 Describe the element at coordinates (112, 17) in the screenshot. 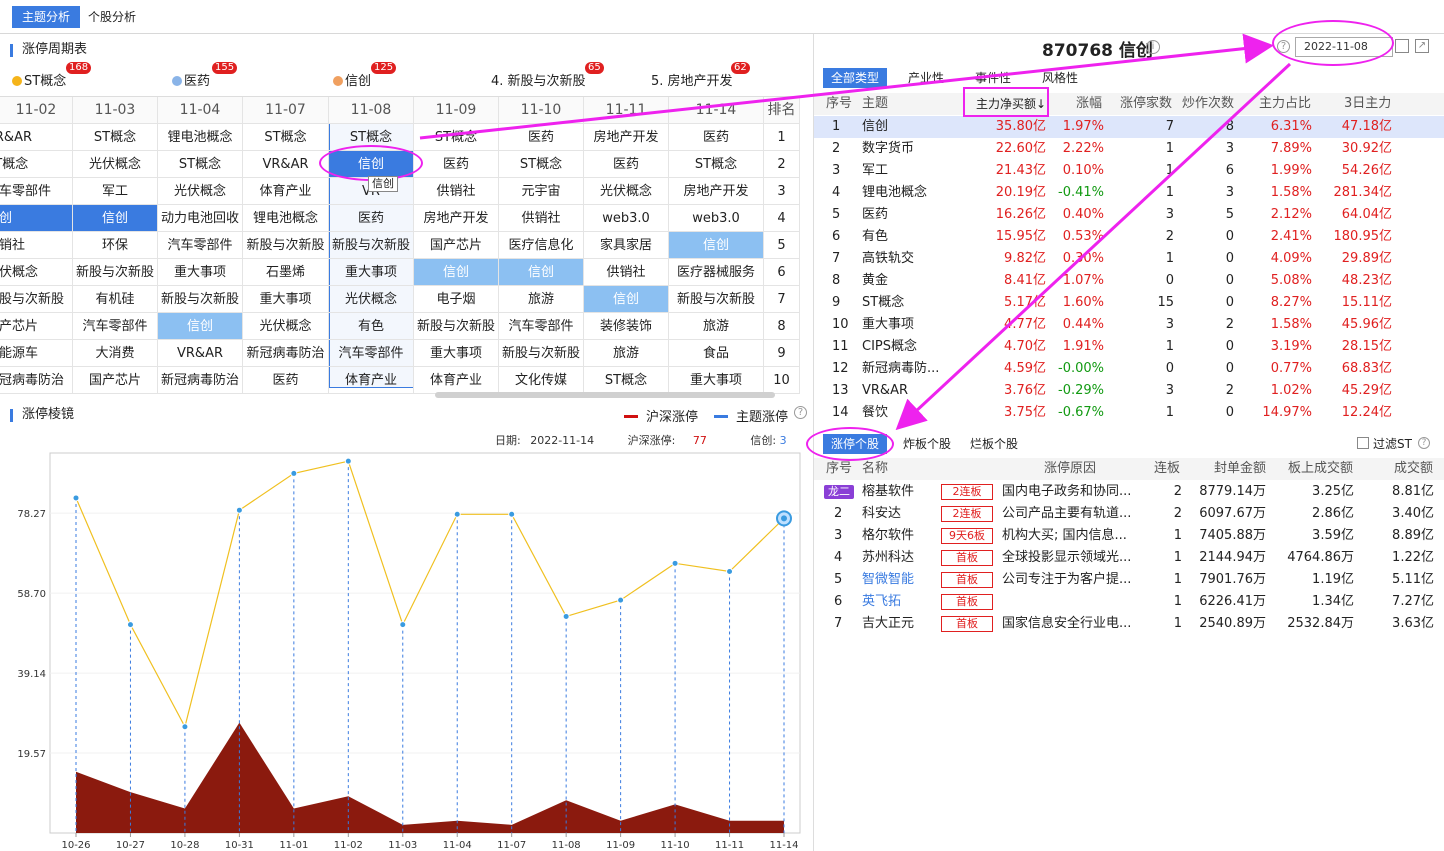

I see `tab-stock-analysis: 个股分析` at that location.